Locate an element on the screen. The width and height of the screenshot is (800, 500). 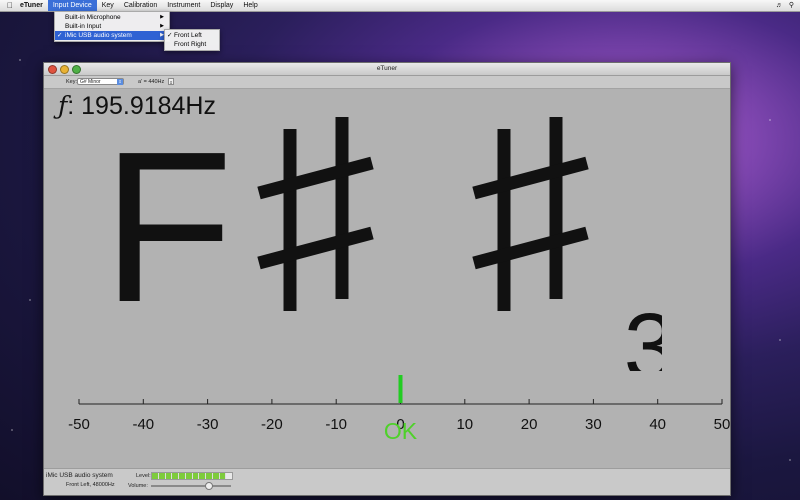
minimize-button is located at coordinates (64, 69).